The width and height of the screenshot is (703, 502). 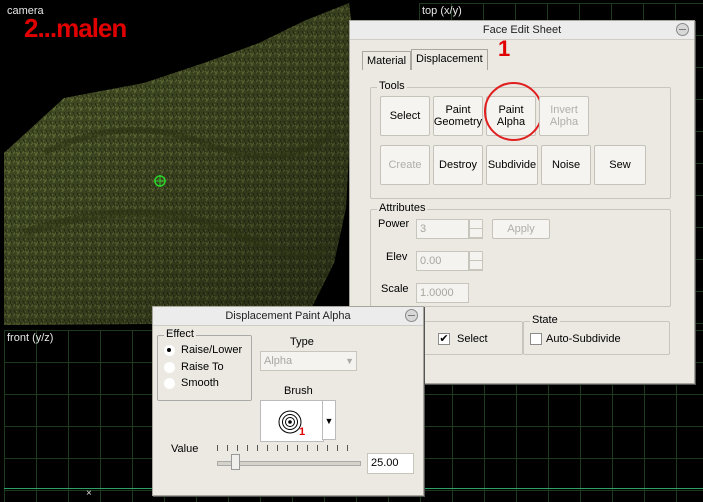 I want to click on front-origin-marker: ×, so click(x=89, y=493).